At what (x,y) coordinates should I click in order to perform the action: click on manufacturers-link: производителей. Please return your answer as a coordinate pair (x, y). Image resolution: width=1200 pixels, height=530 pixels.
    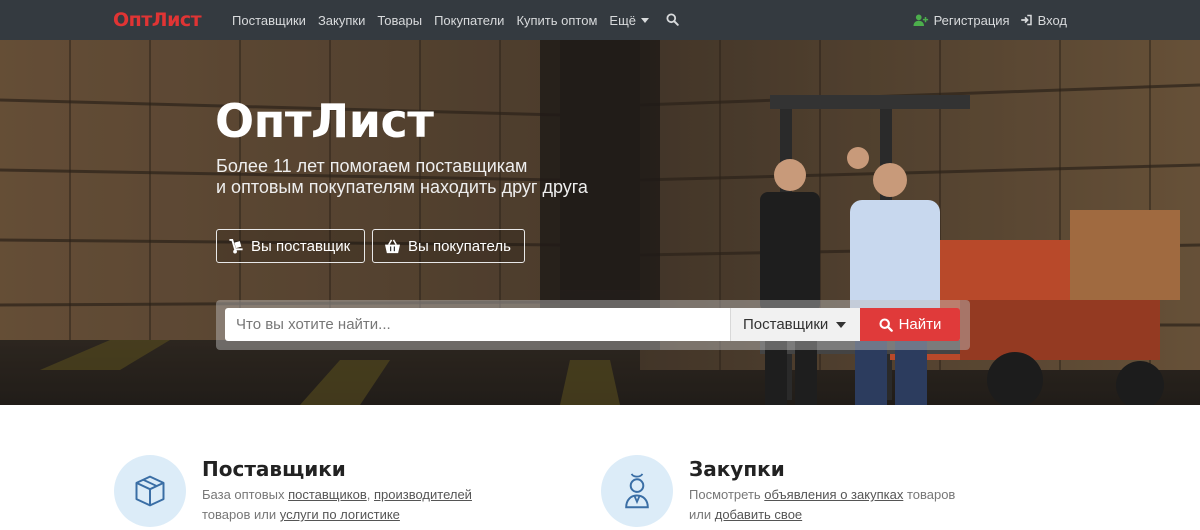
    Looking at the image, I should click on (423, 494).